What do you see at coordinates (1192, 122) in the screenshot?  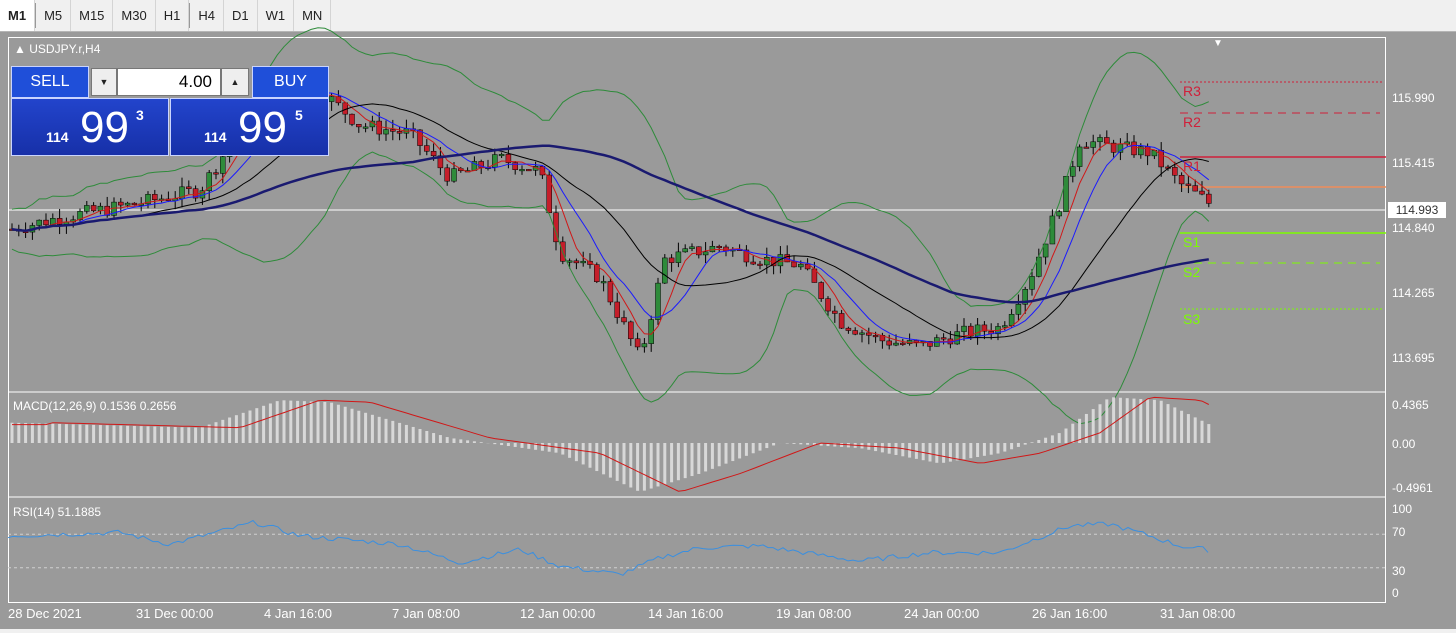 I see `level-r2: R2` at bounding box center [1192, 122].